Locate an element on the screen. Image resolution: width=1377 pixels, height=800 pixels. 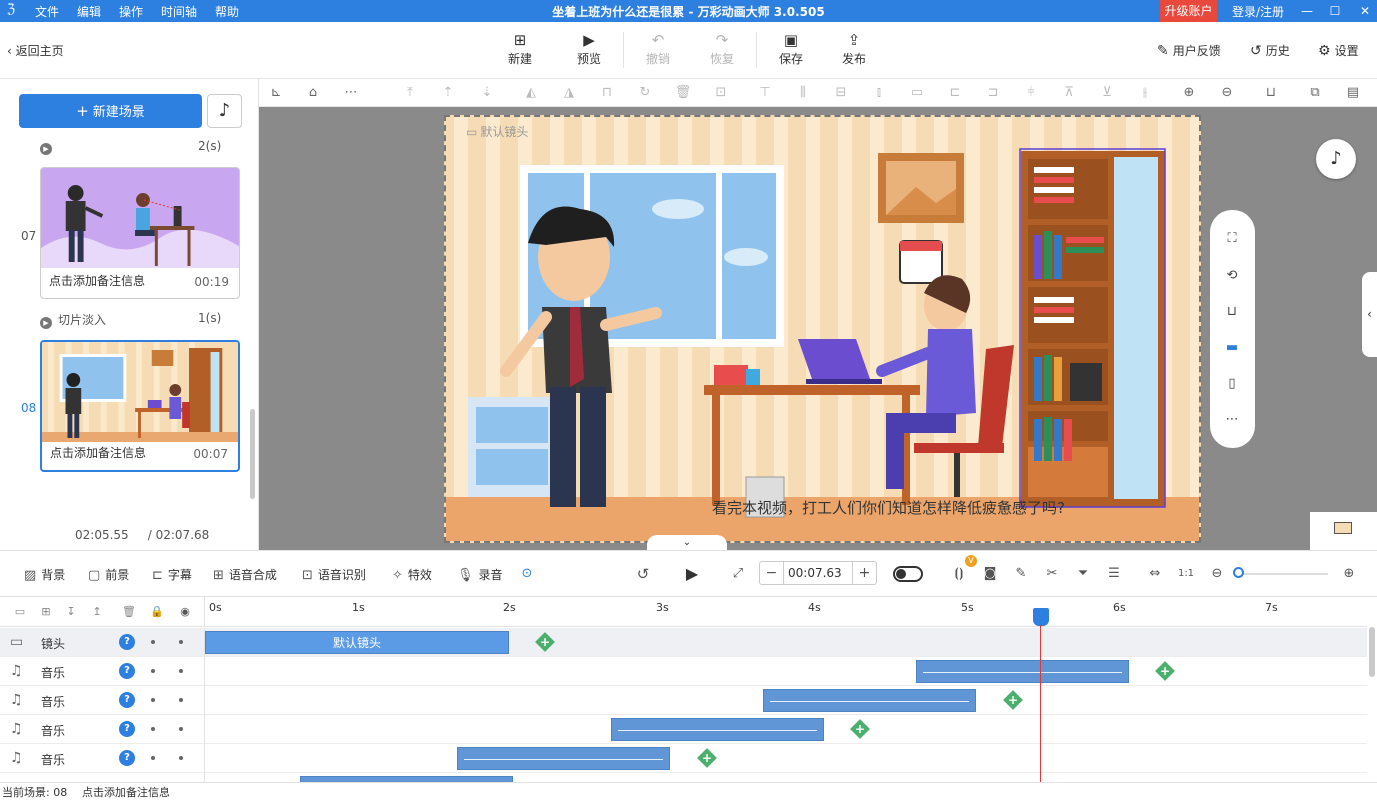
time-input: 00:07.63 is located at coordinates (815, 573).